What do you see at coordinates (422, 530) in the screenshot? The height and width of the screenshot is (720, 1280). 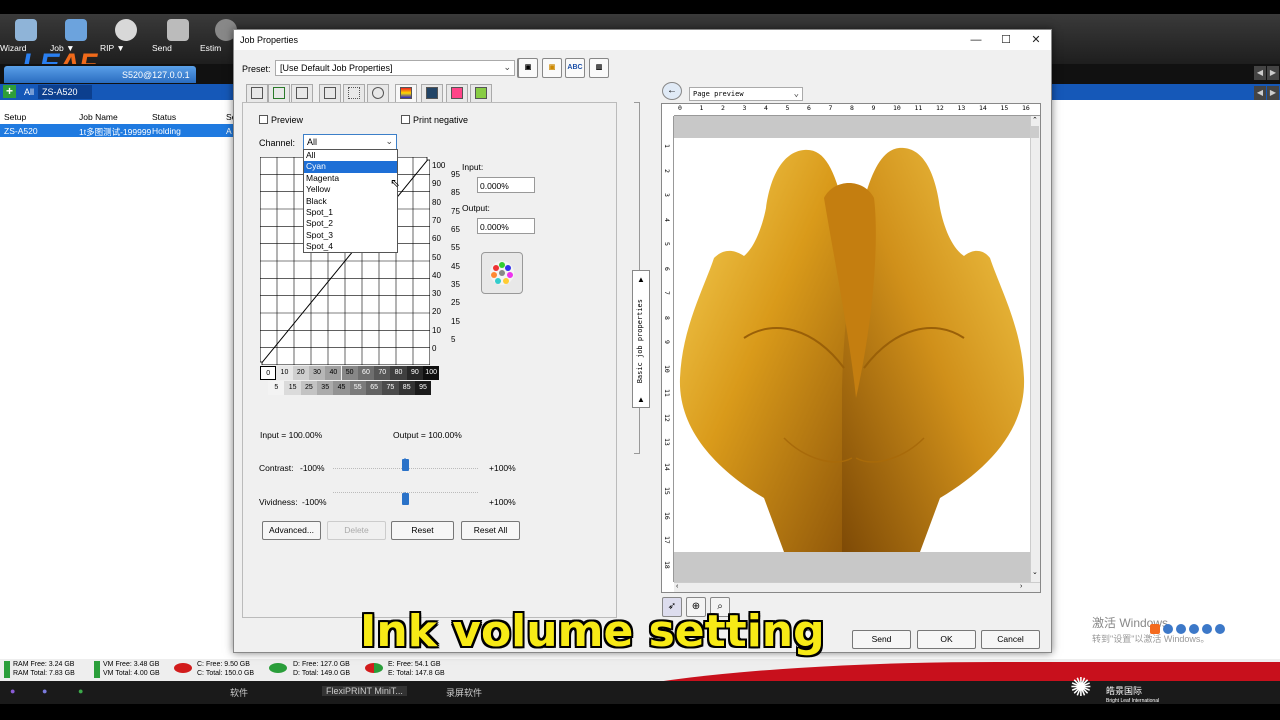 I see `reset-button: Reset` at bounding box center [422, 530].